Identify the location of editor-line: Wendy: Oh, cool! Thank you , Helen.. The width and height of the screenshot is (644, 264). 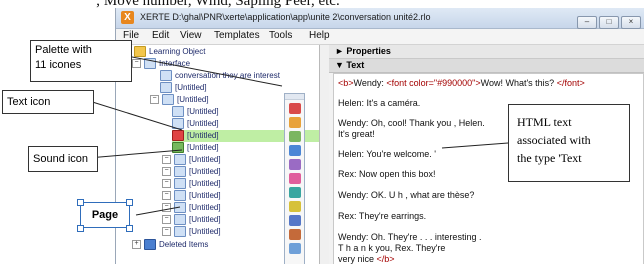
(411, 123).